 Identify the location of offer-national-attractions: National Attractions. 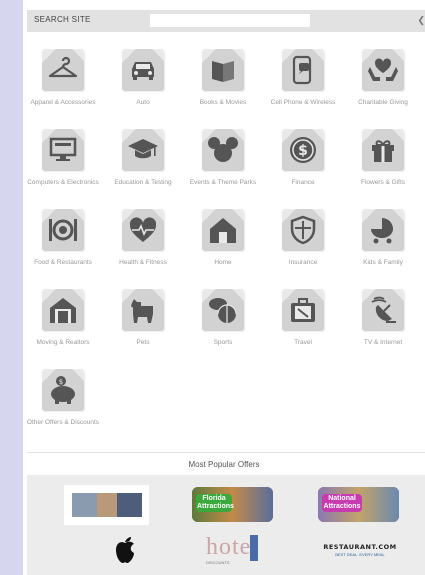
(358, 504).